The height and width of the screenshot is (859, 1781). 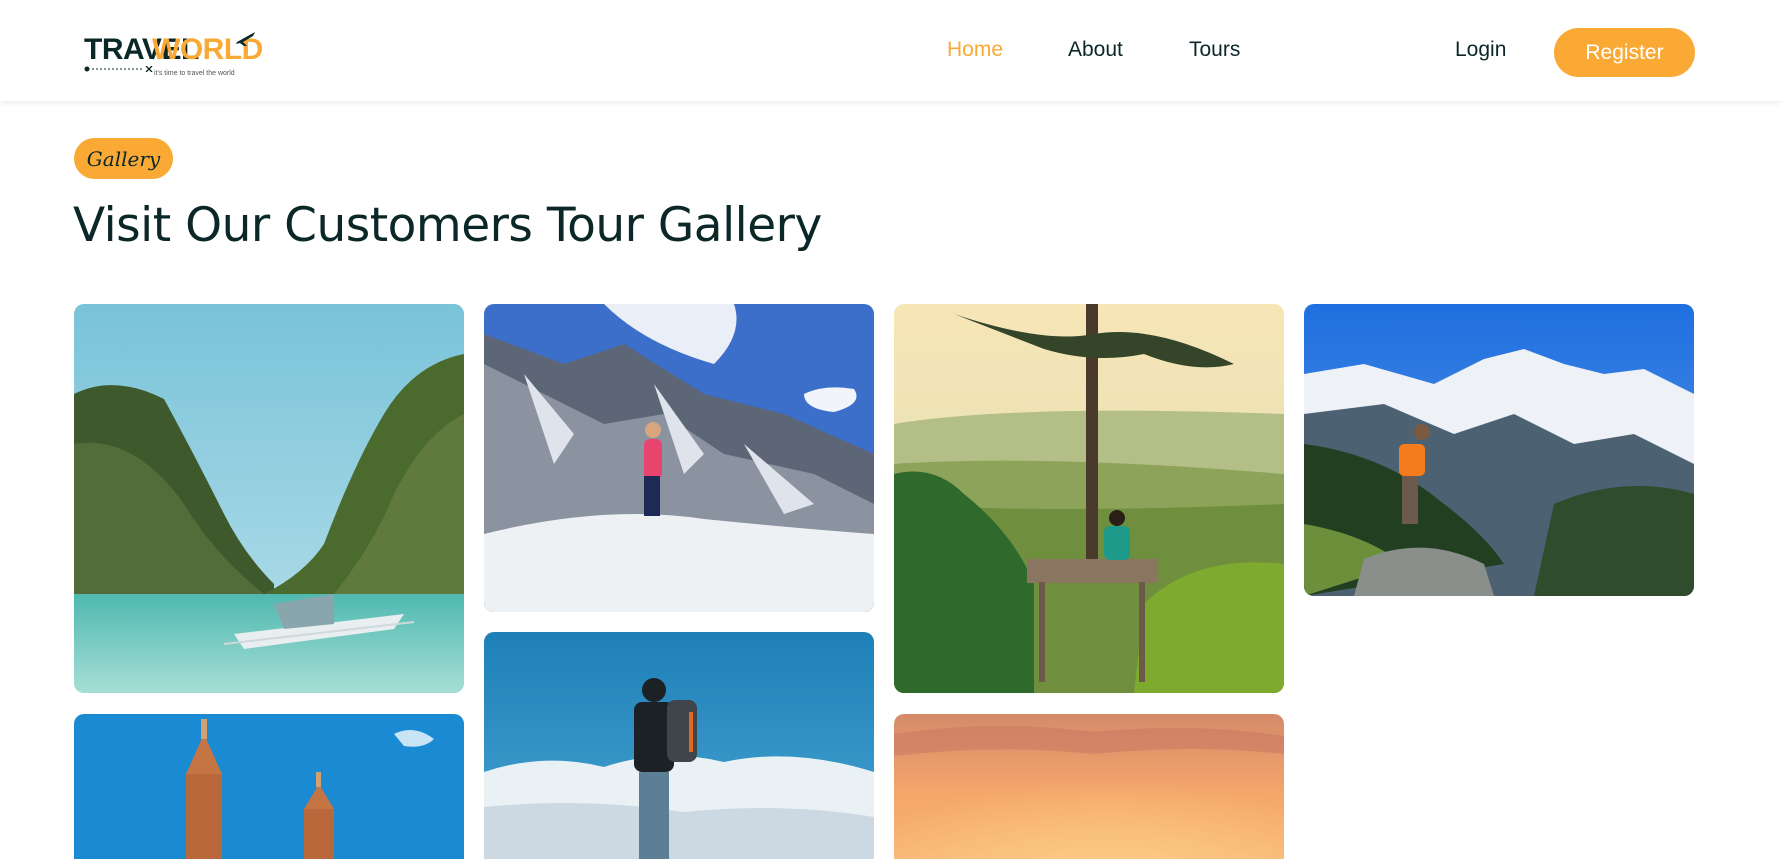 What do you see at coordinates (1499, 450) in the screenshot?
I see `gallery-image-hiker-peaks` at bounding box center [1499, 450].